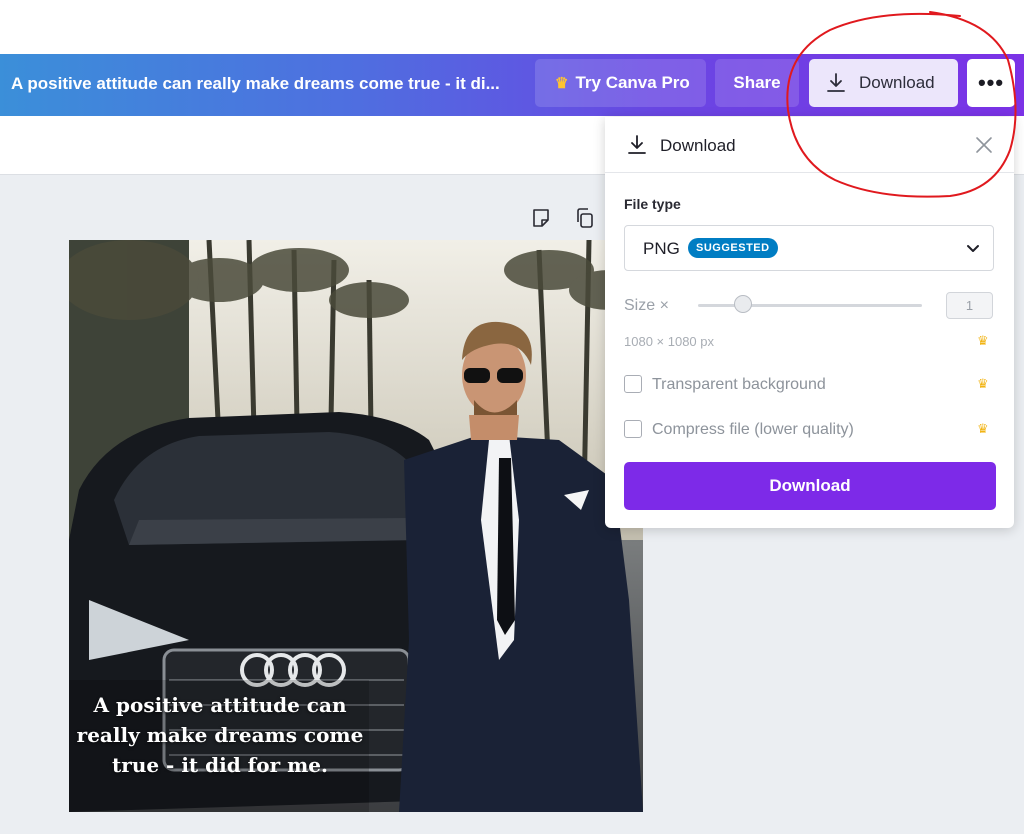  Describe the element at coordinates (698, 145) in the screenshot. I see `download-panel-title: Download` at that location.